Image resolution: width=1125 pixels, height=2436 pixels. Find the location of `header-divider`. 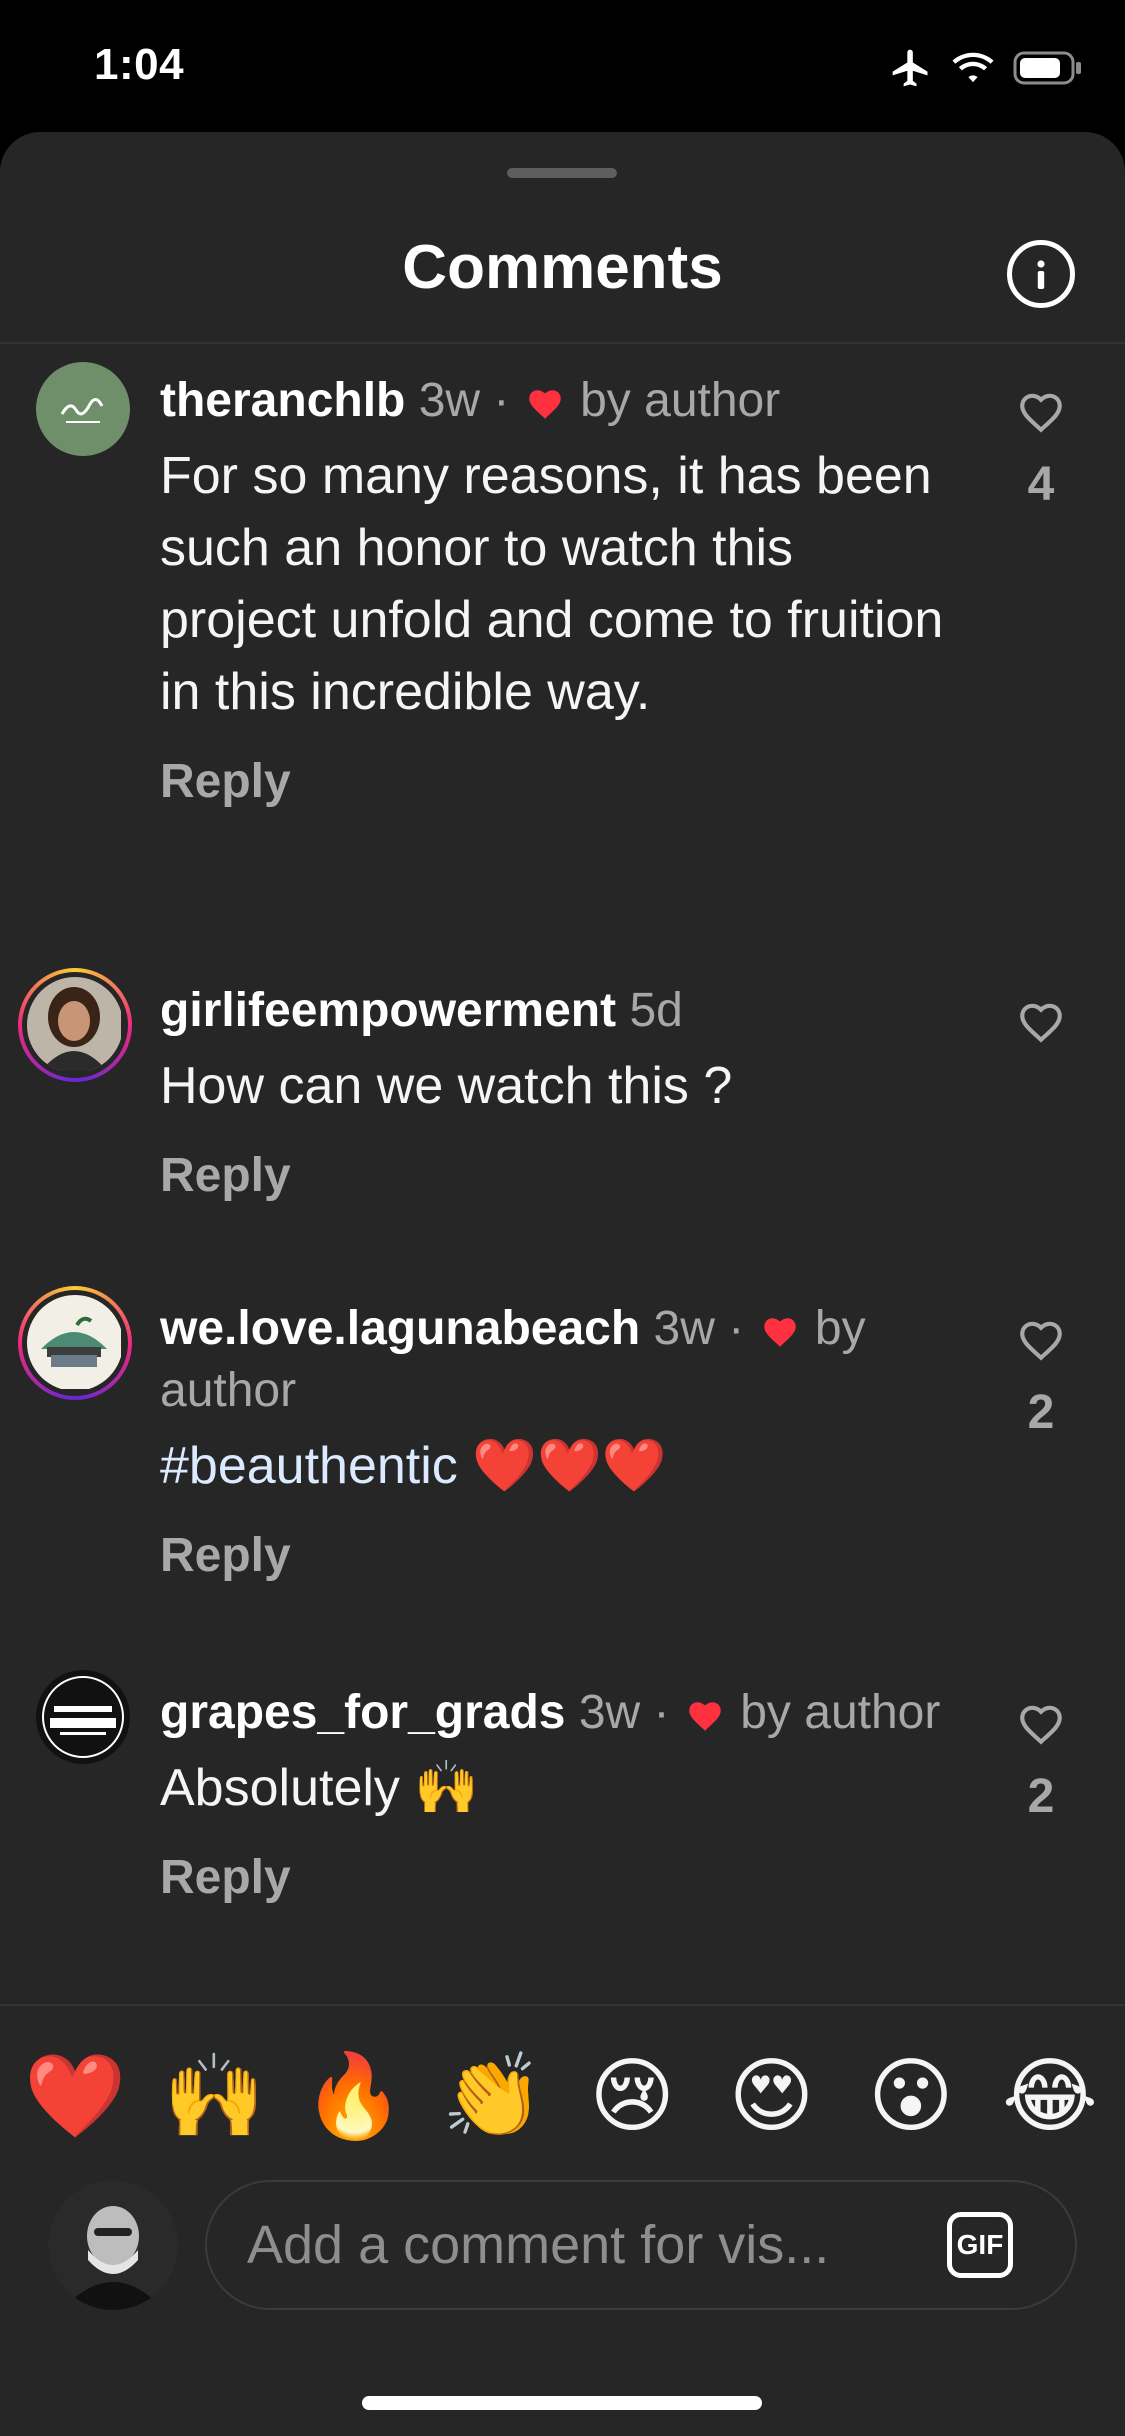

header-divider is located at coordinates (562, 343).